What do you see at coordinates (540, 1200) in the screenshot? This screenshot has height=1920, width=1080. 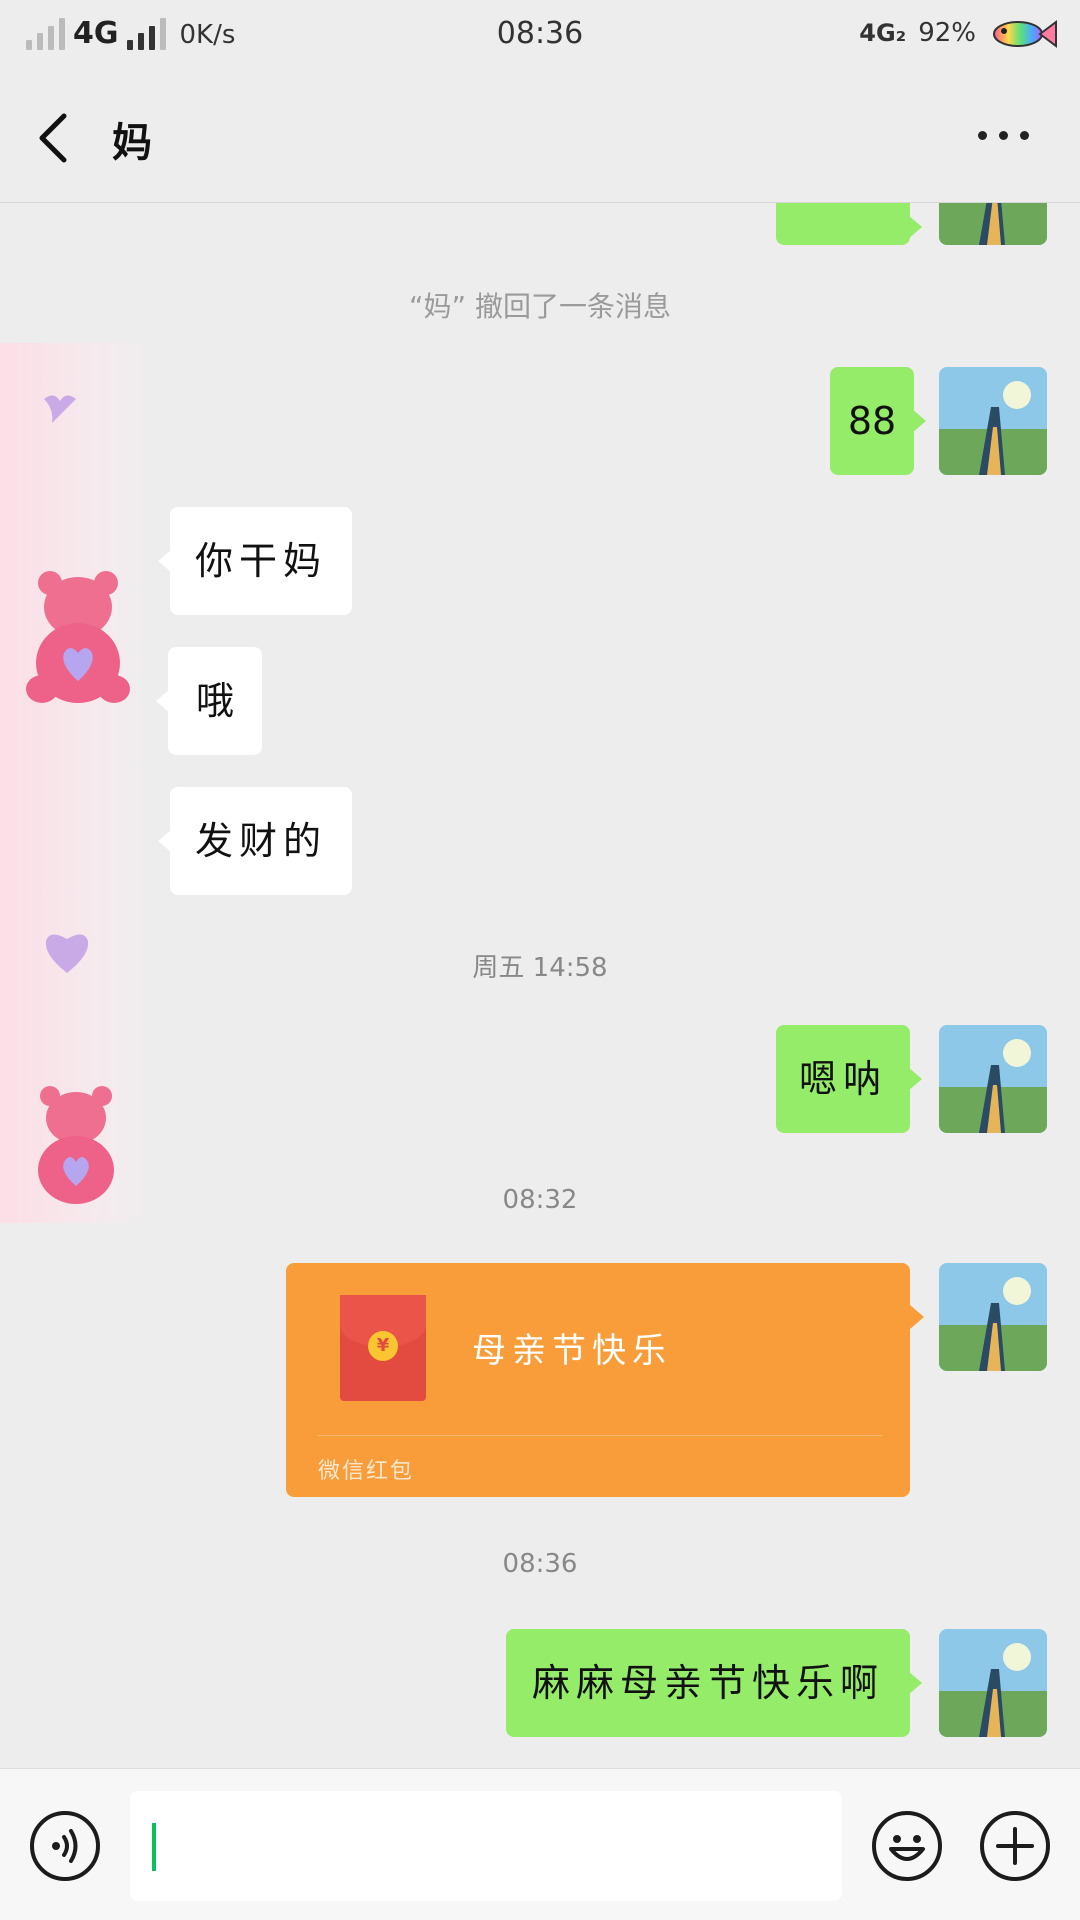 I see `timestamp: 08:32` at bounding box center [540, 1200].